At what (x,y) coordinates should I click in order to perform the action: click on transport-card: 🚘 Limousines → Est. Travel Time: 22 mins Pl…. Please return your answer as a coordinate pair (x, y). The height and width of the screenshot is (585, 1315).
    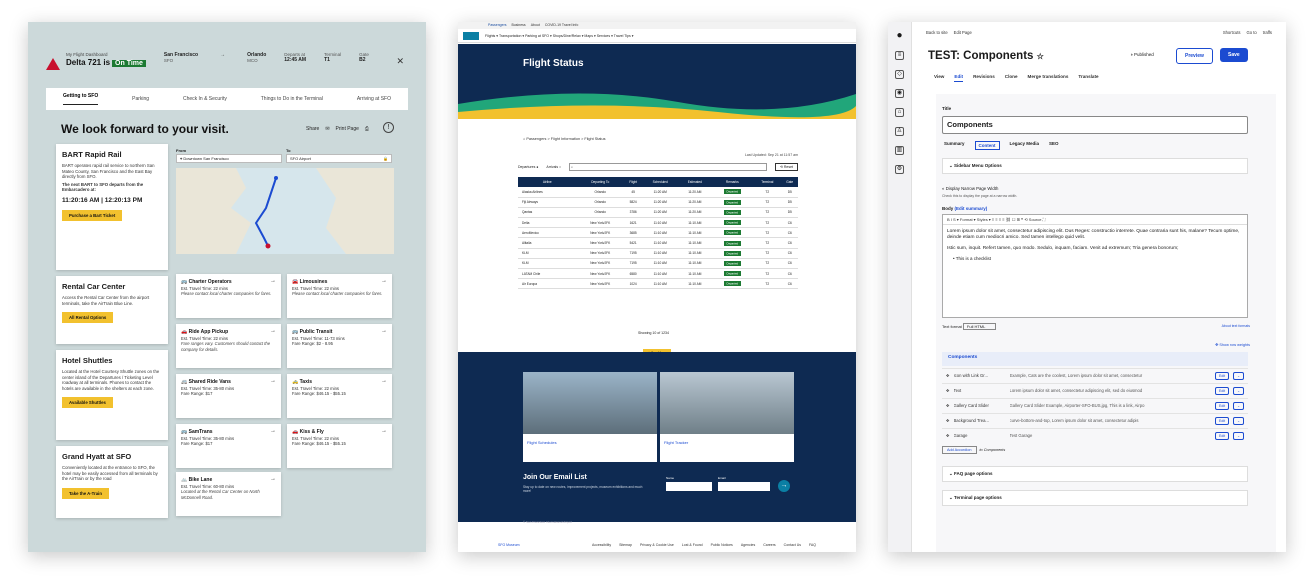
    Looking at the image, I should click on (339, 296).